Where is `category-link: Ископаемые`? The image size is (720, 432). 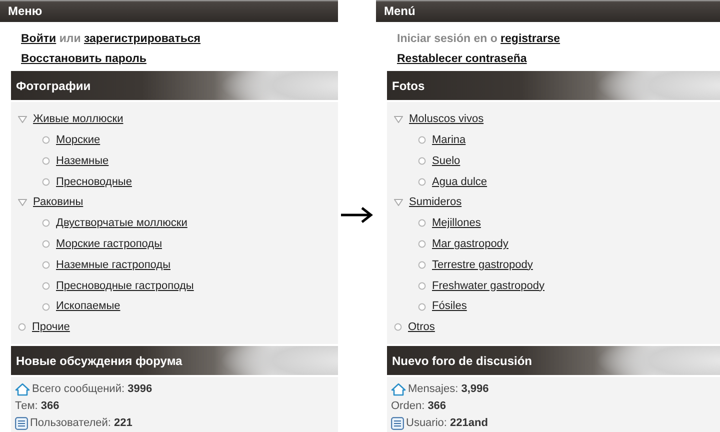 category-link: Ископаемые is located at coordinates (88, 306).